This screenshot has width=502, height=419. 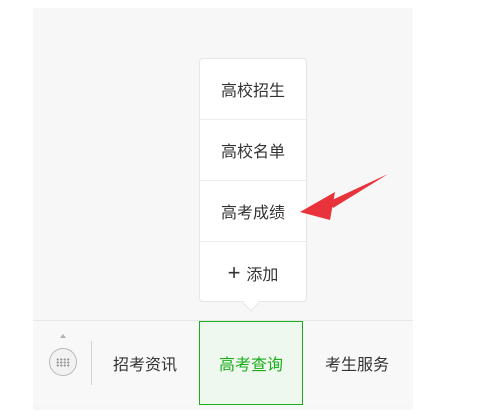 What do you see at coordinates (344, 197) in the screenshot?
I see `annotation-arrow-icon` at bounding box center [344, 197].